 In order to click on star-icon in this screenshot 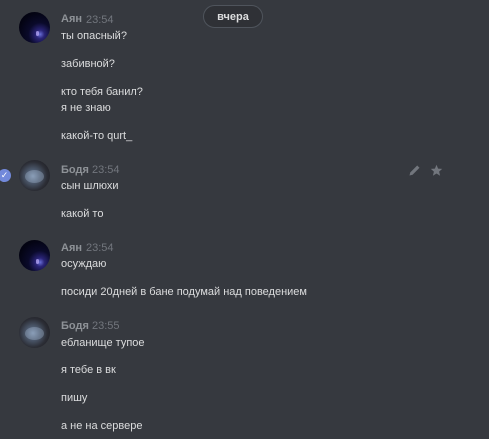, I will do `click(436, 170)`.